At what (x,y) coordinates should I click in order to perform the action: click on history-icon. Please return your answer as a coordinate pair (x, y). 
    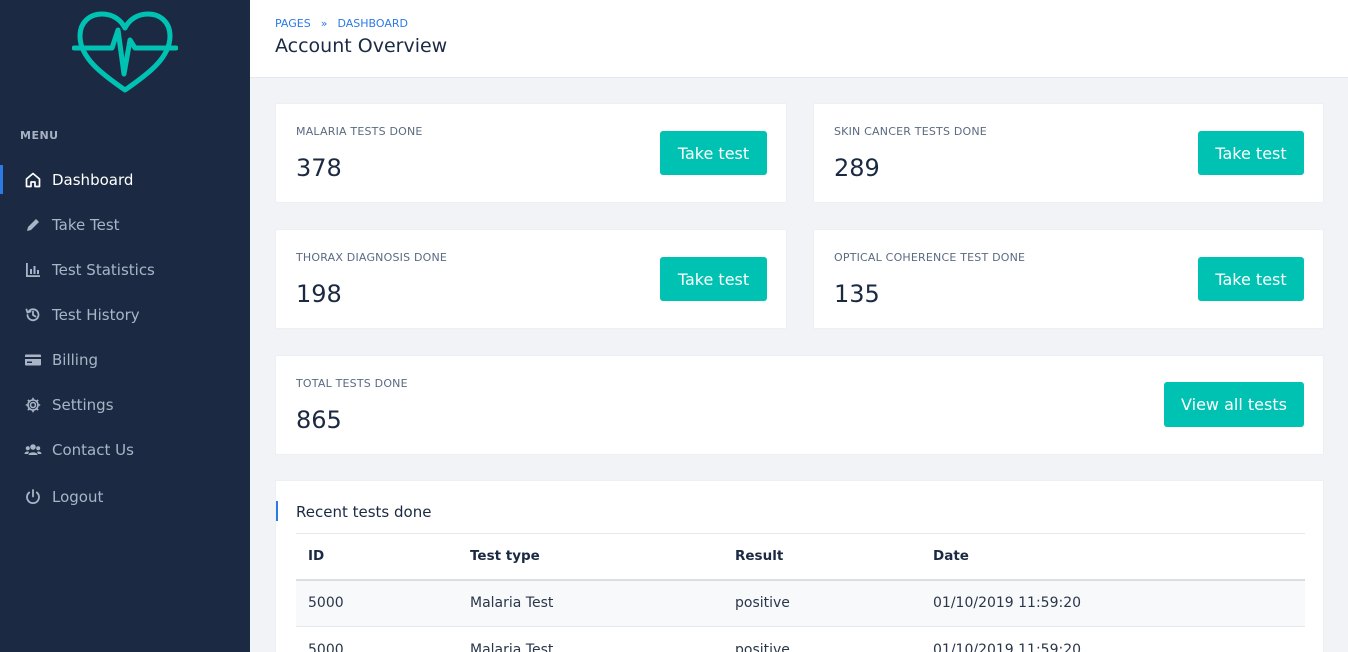
    Looking at the image, I should click on (33, 315).